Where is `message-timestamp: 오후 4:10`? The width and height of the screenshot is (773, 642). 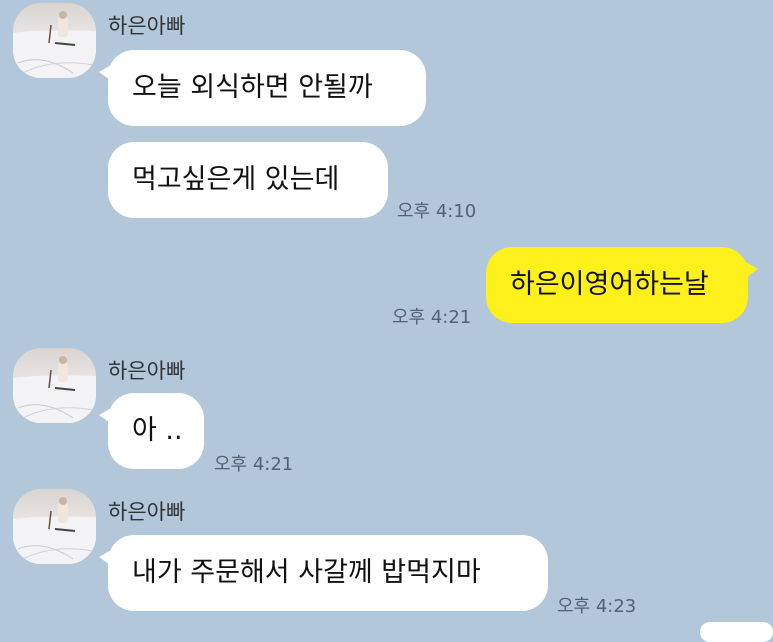 message-timestamp: 오후 4:10 is located at coordinates (437, 211).